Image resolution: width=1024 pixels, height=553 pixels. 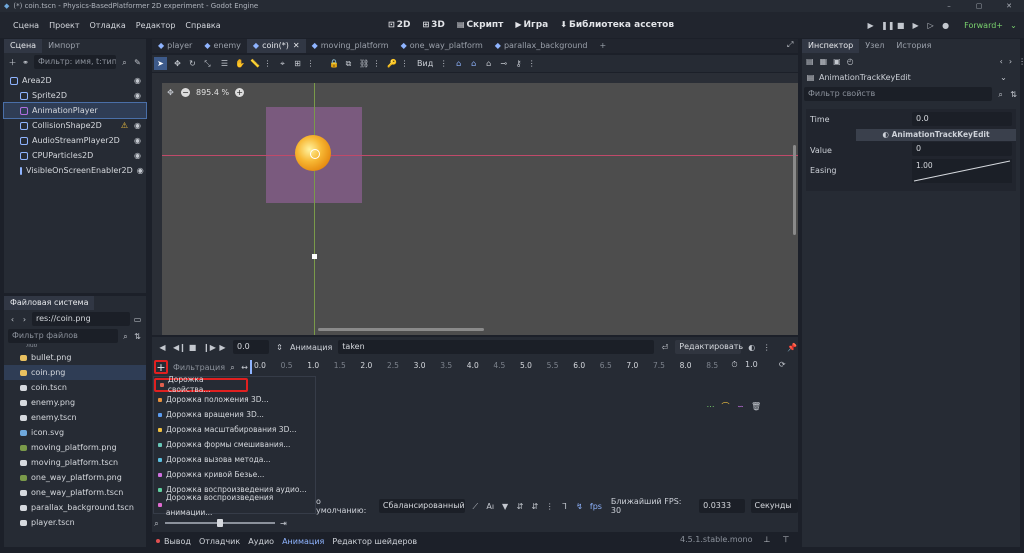 I want to click on inspected-object: AnimationTrackKeyEdit, so click(x=907, y=77).